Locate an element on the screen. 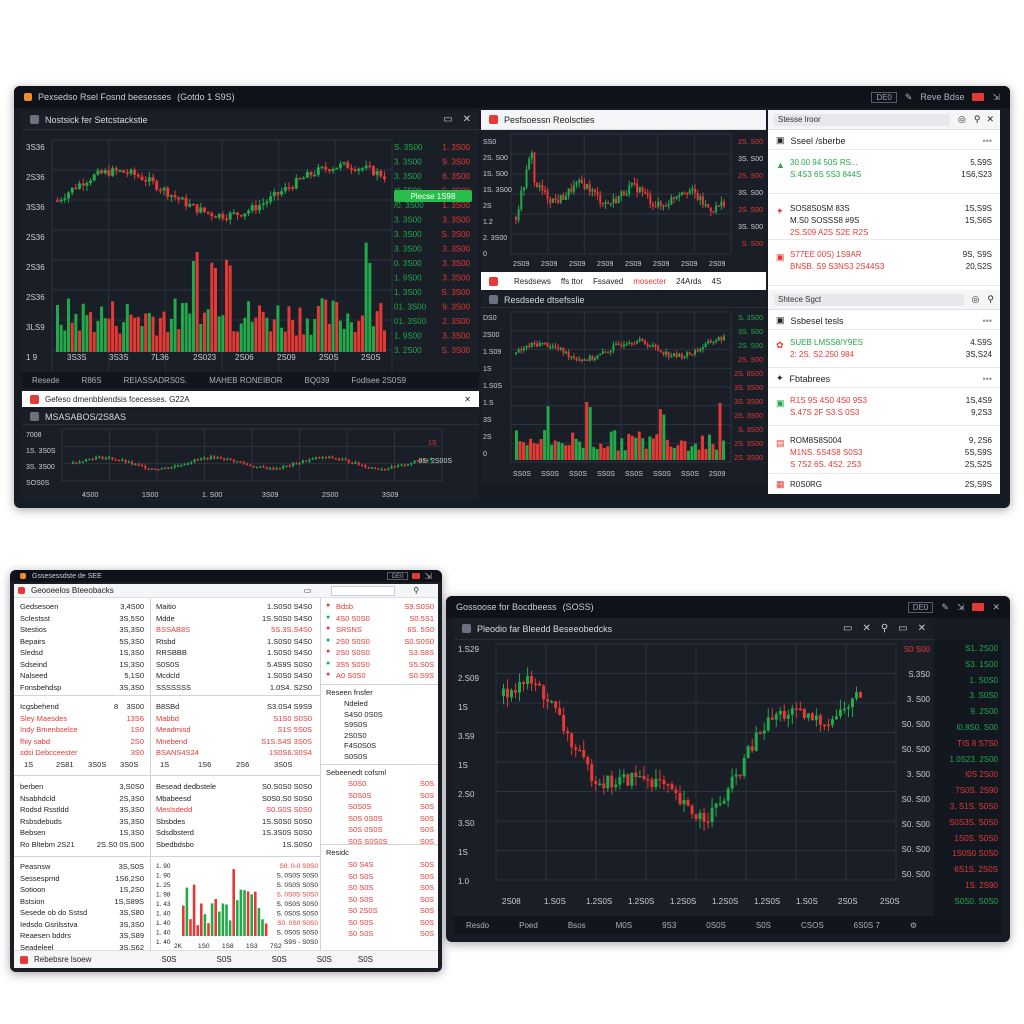 The height and width of the screenshot is (1024, 1024). sheet-cell: S0 S4S is located at coordinates (360, 864).